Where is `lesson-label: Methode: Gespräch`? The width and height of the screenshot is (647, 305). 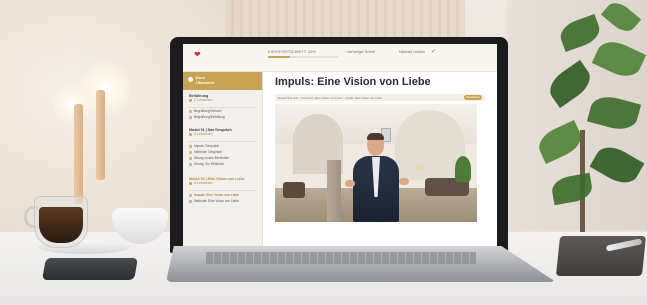
lesson-label: Methode: Gespräch is located at coordinates (208, 152).